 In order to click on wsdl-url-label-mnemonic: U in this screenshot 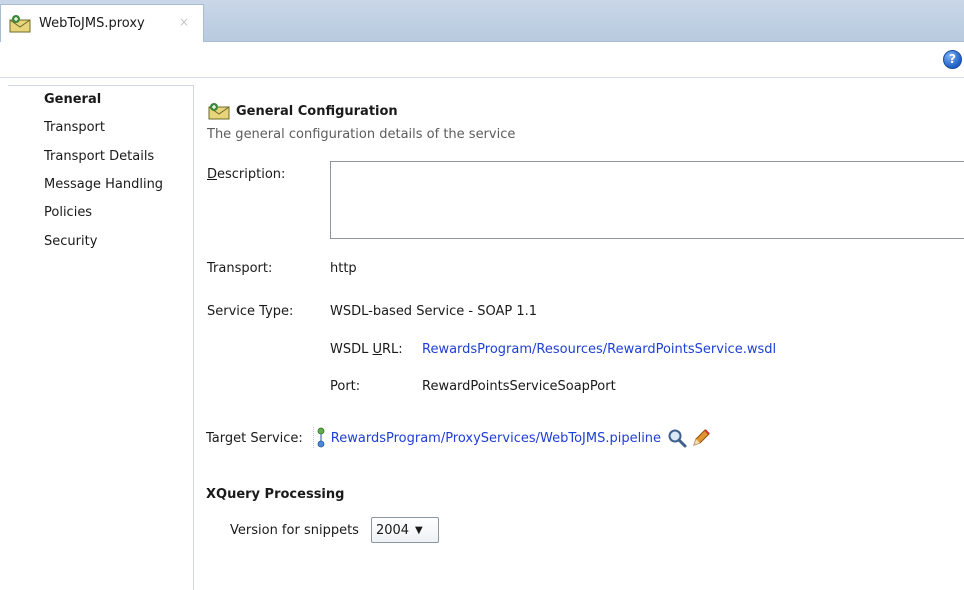, I will do `click(377, 349)`.